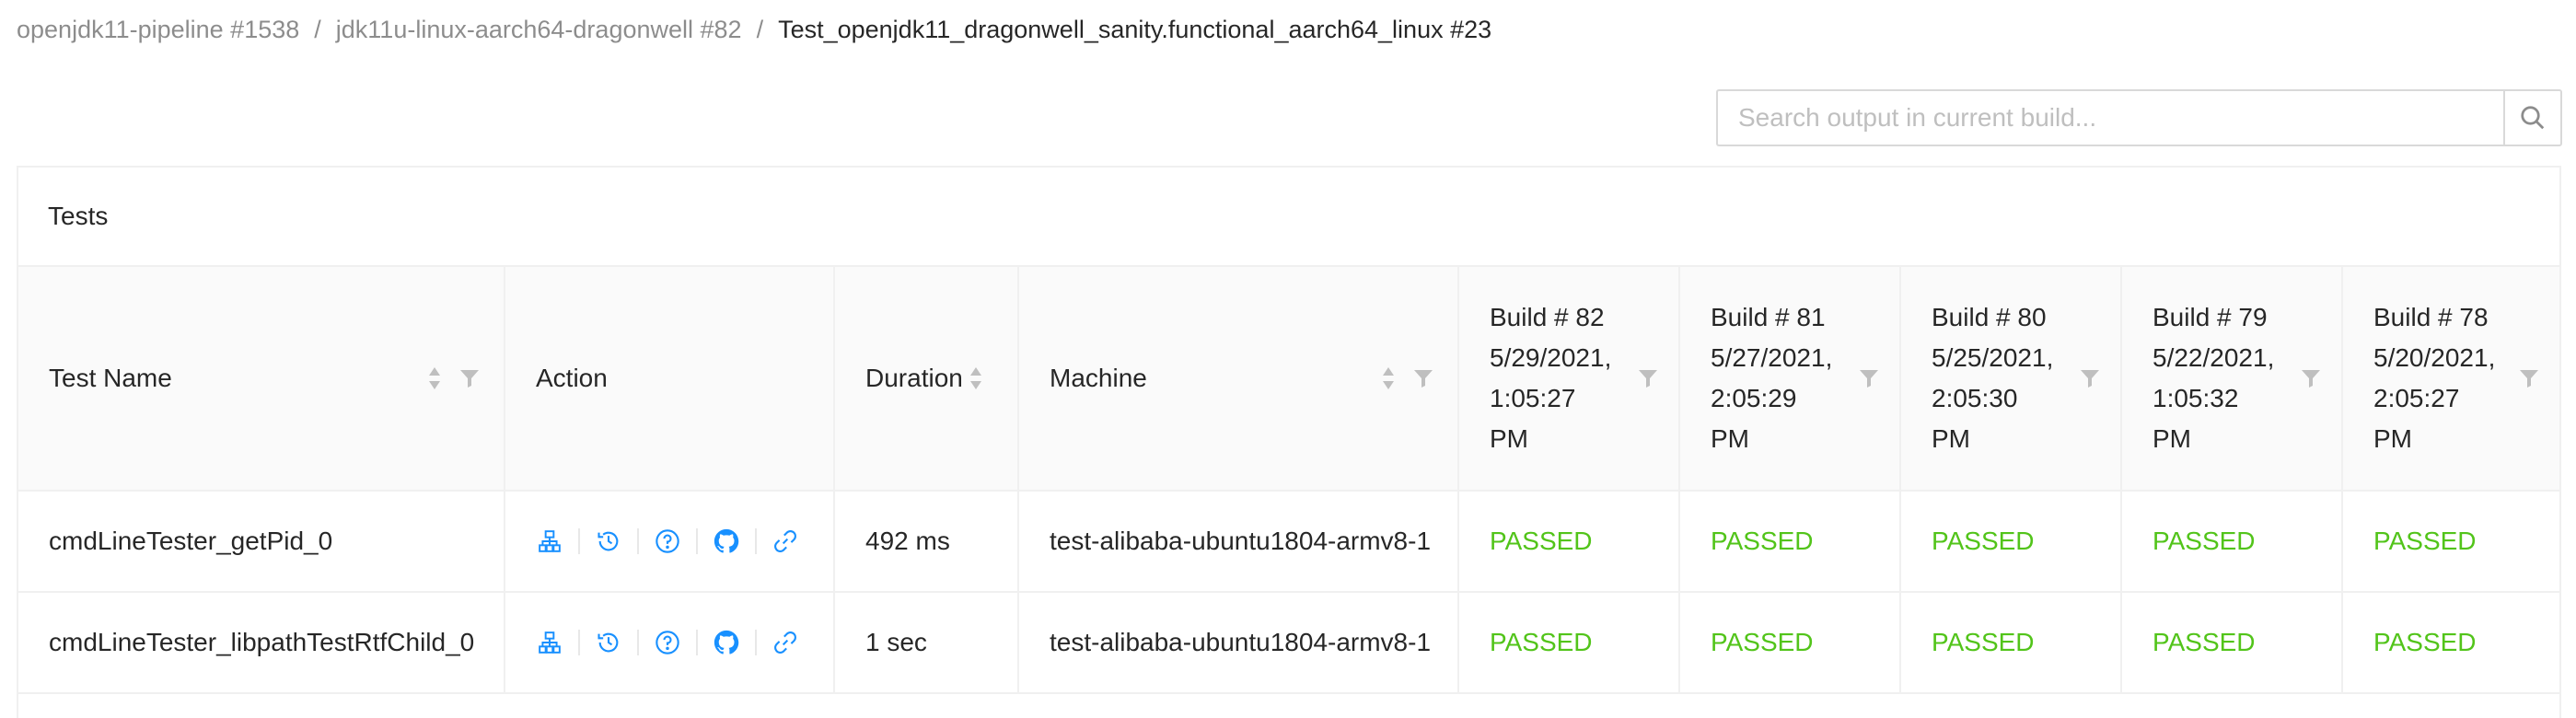 Image resolution: width=2576 pixels, height=718 pixels. Describe the element at coordinates (2431, 317) in the screenshot. I see `build-number: Build # 78` at that location.